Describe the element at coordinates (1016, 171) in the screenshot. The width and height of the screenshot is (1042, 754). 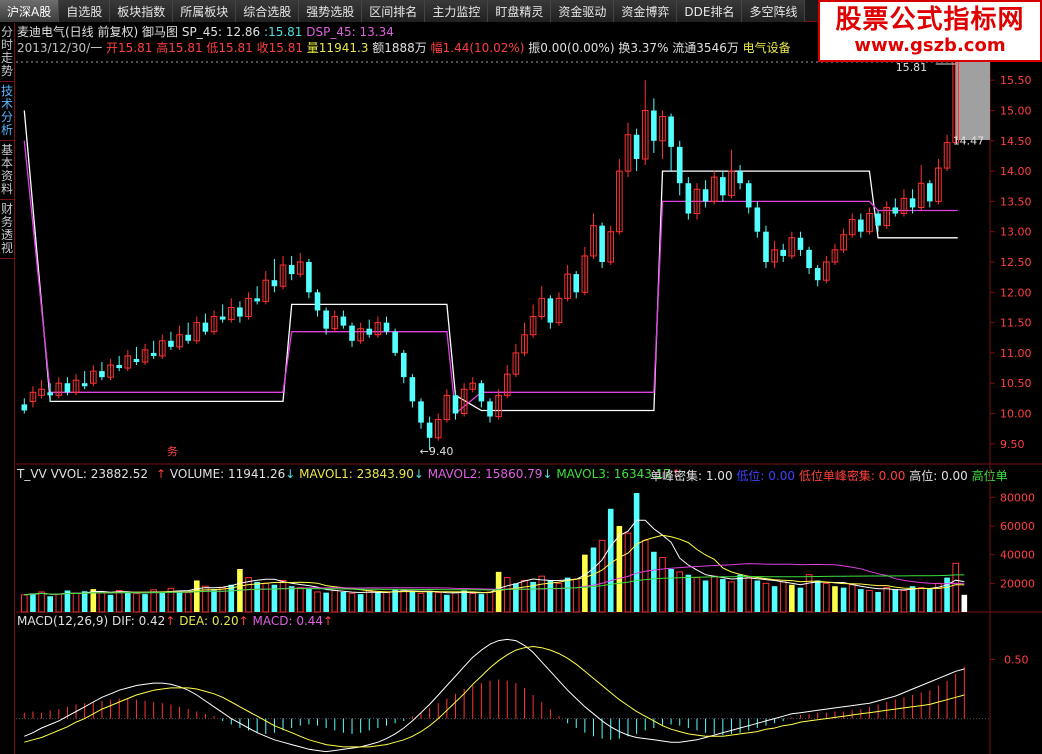
I see `price-axis-label: 14.00` at that location.